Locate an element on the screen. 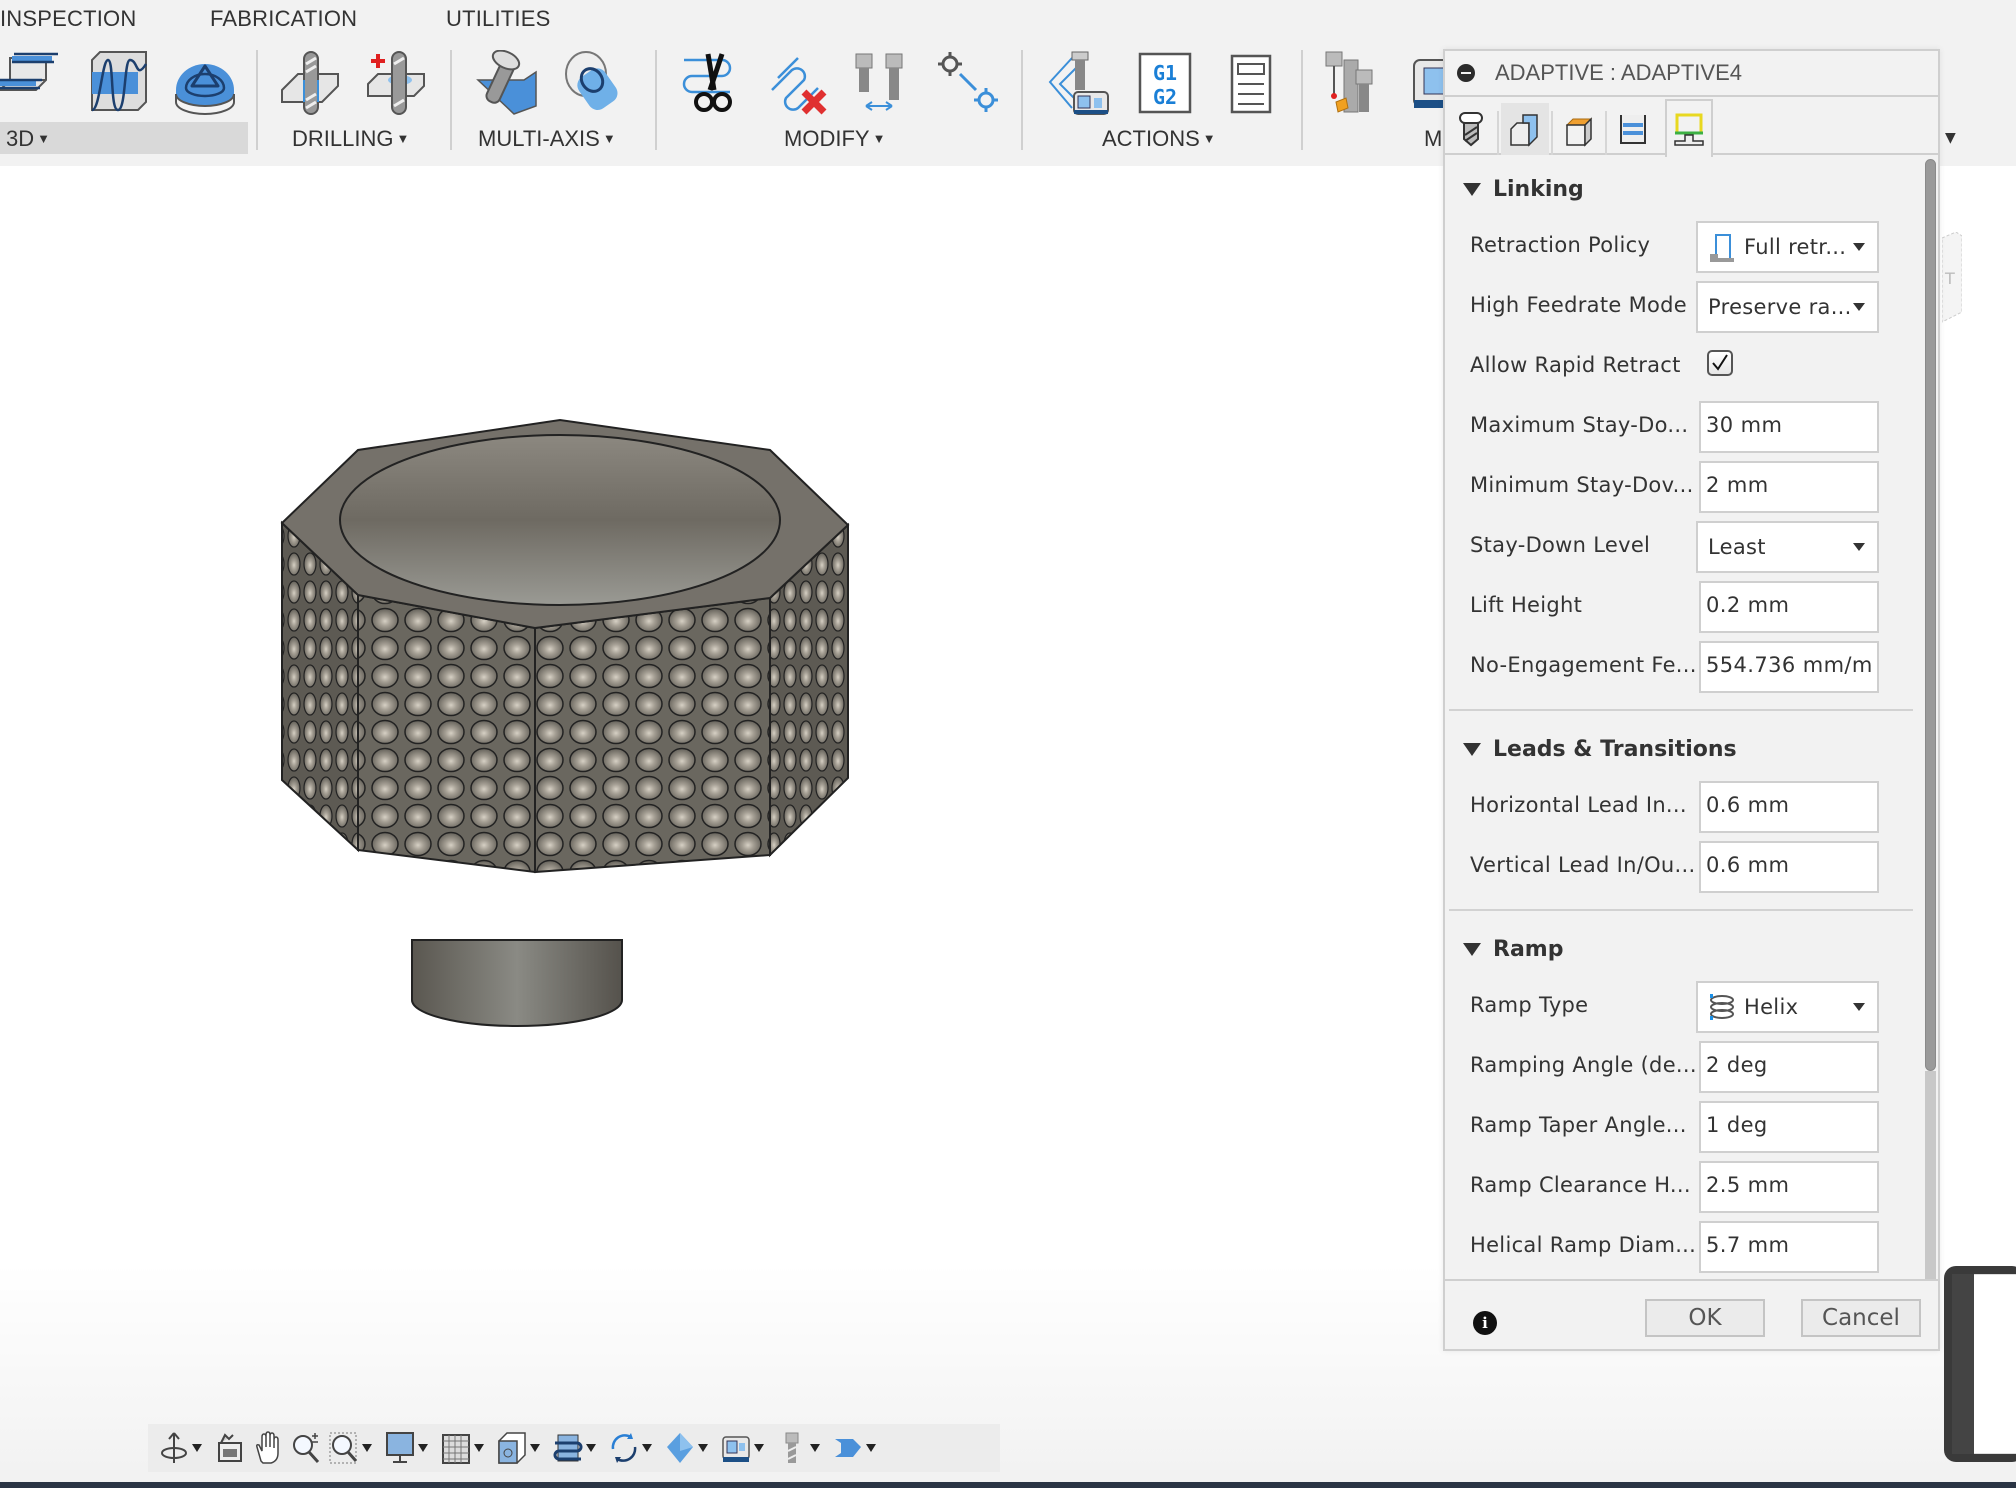 The width and height of the screenshot is (2016, 1488). scrollbar-thumb is located at coordinates (1930, 615).